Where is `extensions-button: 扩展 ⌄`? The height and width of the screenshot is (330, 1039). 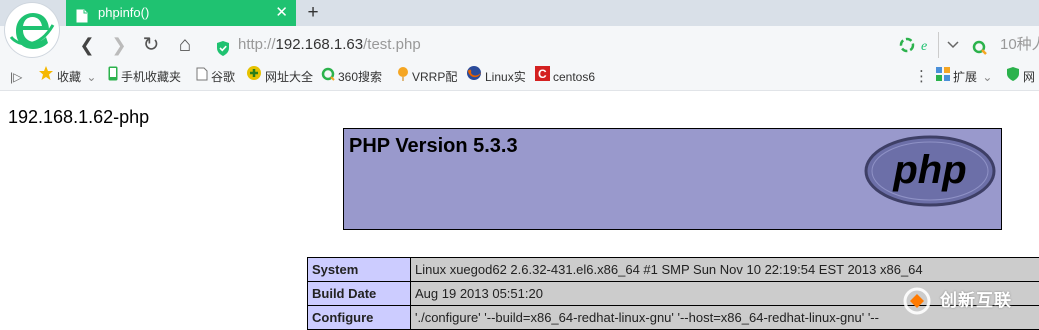
extensions-button: 扩展 ⌄ is located at coordinates (964, 77).